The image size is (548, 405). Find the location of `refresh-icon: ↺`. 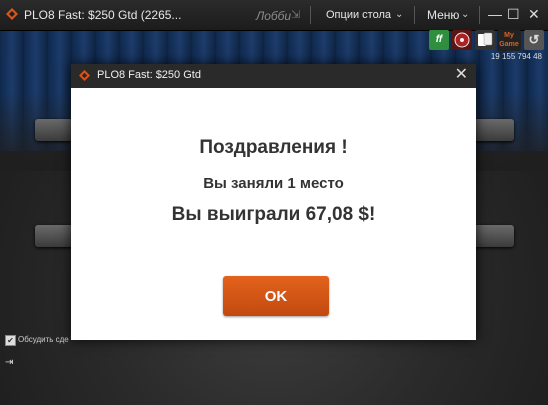

refresh-icon: ↺ is located at coordinates (534, 40).